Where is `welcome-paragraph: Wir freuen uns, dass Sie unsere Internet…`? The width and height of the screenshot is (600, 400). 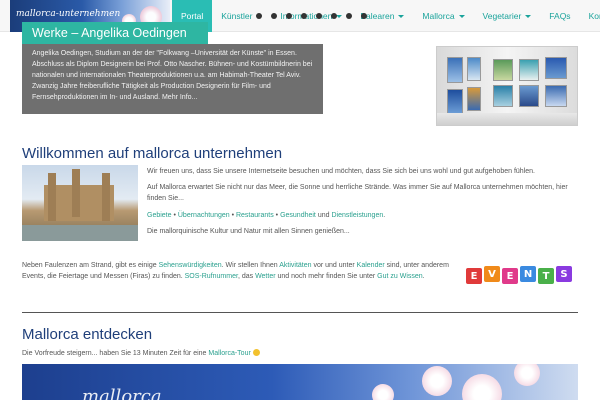 welcome-paragraph: Wir freuen uns, dass Sie unsere Internet… is located at coordinates (341, 171).